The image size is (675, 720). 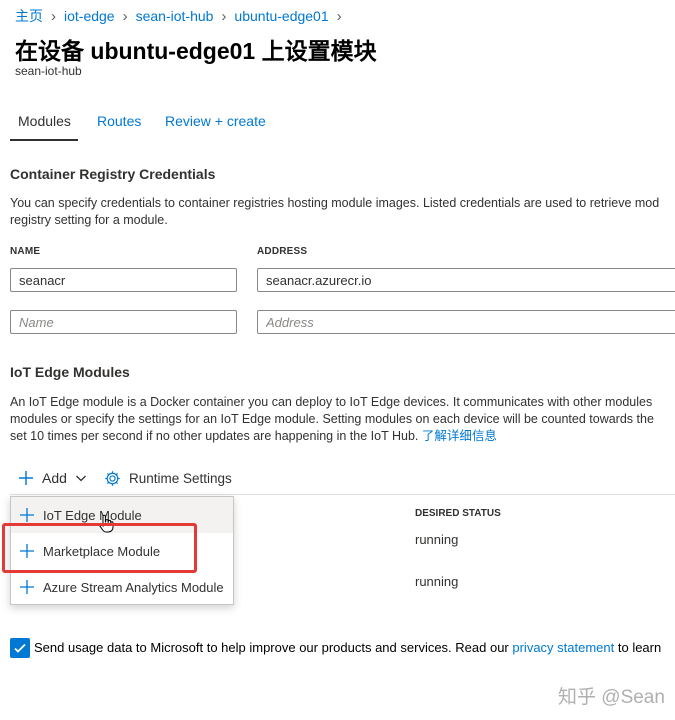 I want to click on registry-name-field, so click(x=123, y=280).